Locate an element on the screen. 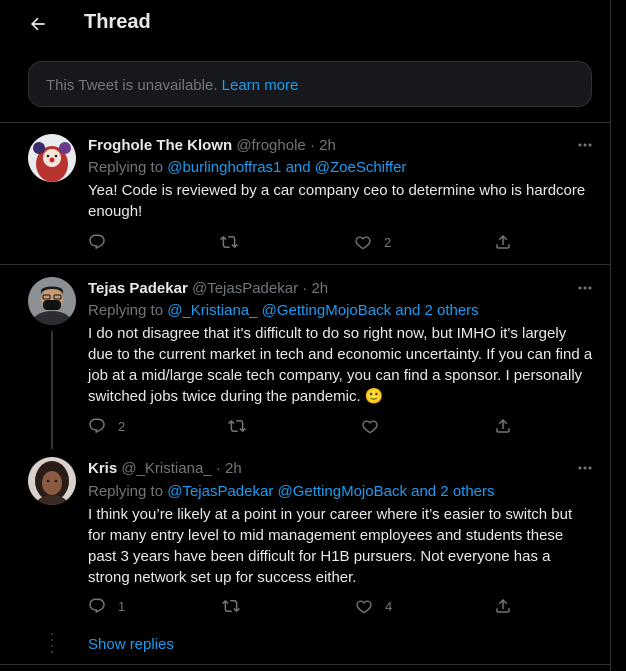  display-name: Tejas Padekar is located at coordinates (138, 288).